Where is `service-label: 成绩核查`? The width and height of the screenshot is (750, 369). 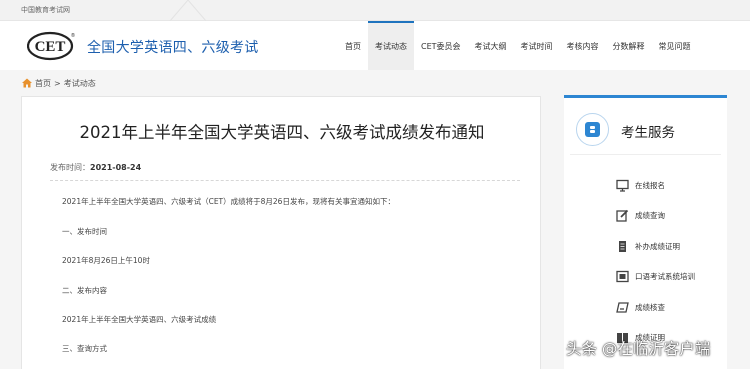 service-label: 成绩核查 is located at coordinates (650, 307).